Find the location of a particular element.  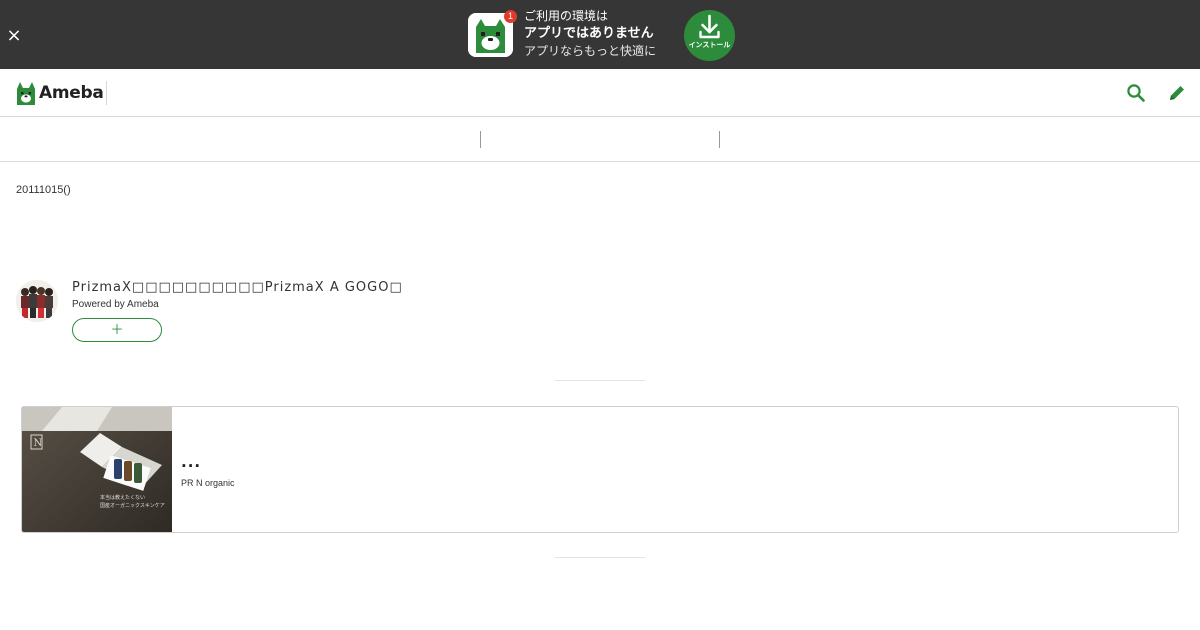

post-date: 20111015() is located at coordinates (43, 190).